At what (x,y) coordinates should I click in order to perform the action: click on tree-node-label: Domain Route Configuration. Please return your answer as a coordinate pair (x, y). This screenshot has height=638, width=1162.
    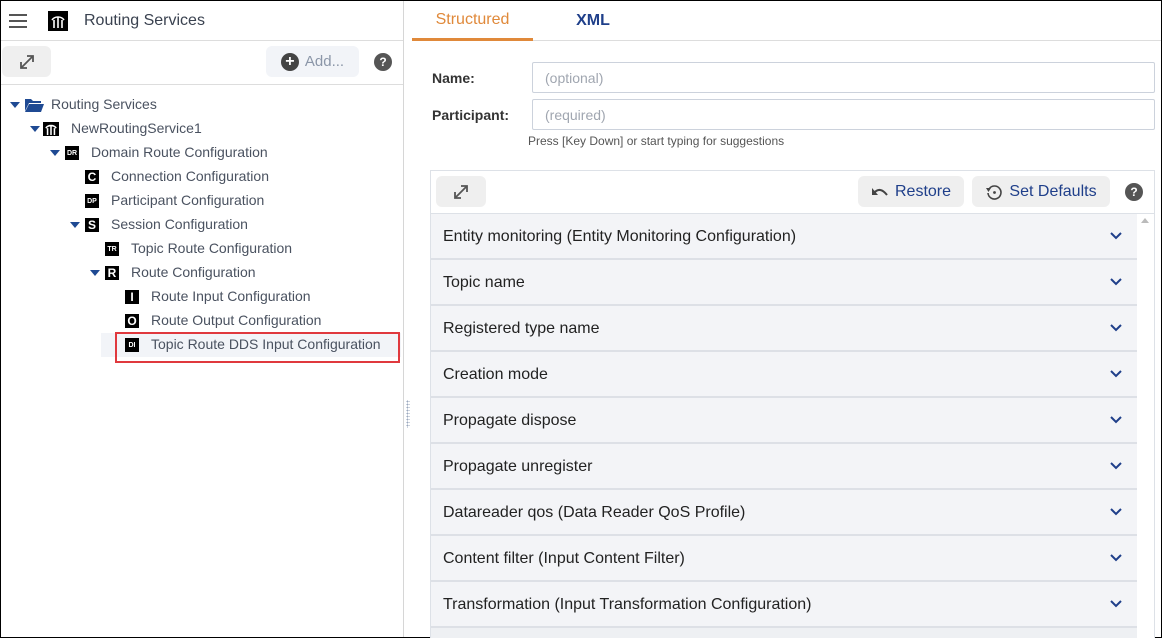
    Looking at the image, I should click on (179, 152).